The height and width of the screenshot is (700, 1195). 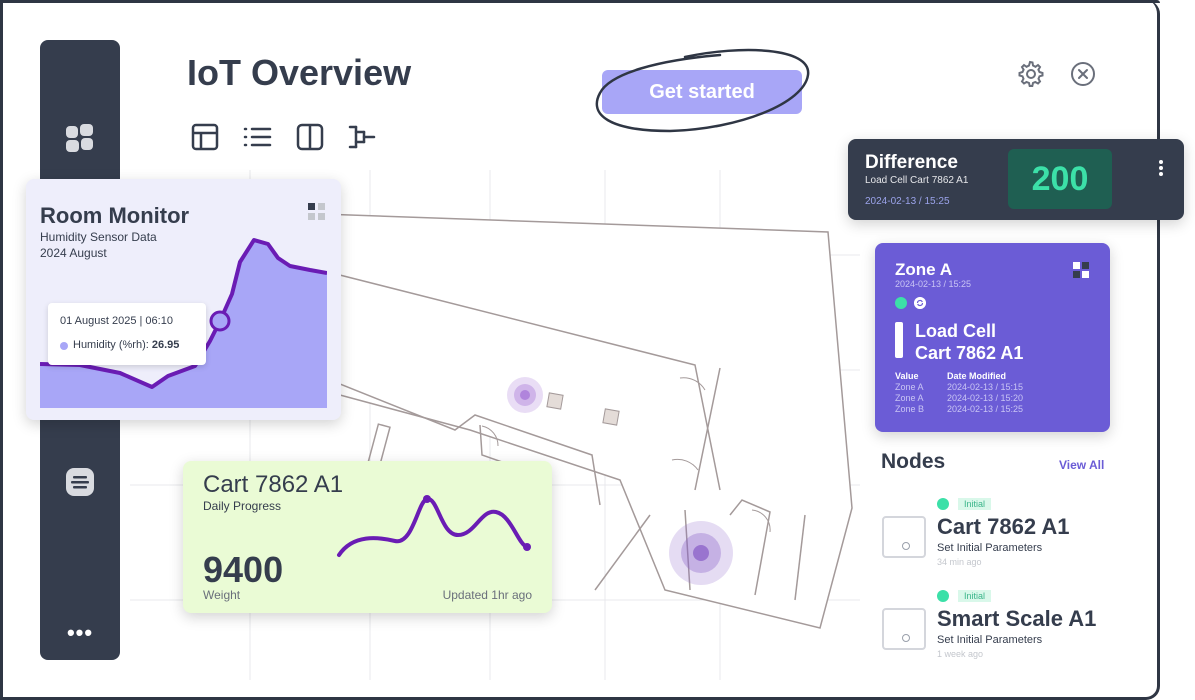 I want to click on chart-point, so click(x=220, y=321).